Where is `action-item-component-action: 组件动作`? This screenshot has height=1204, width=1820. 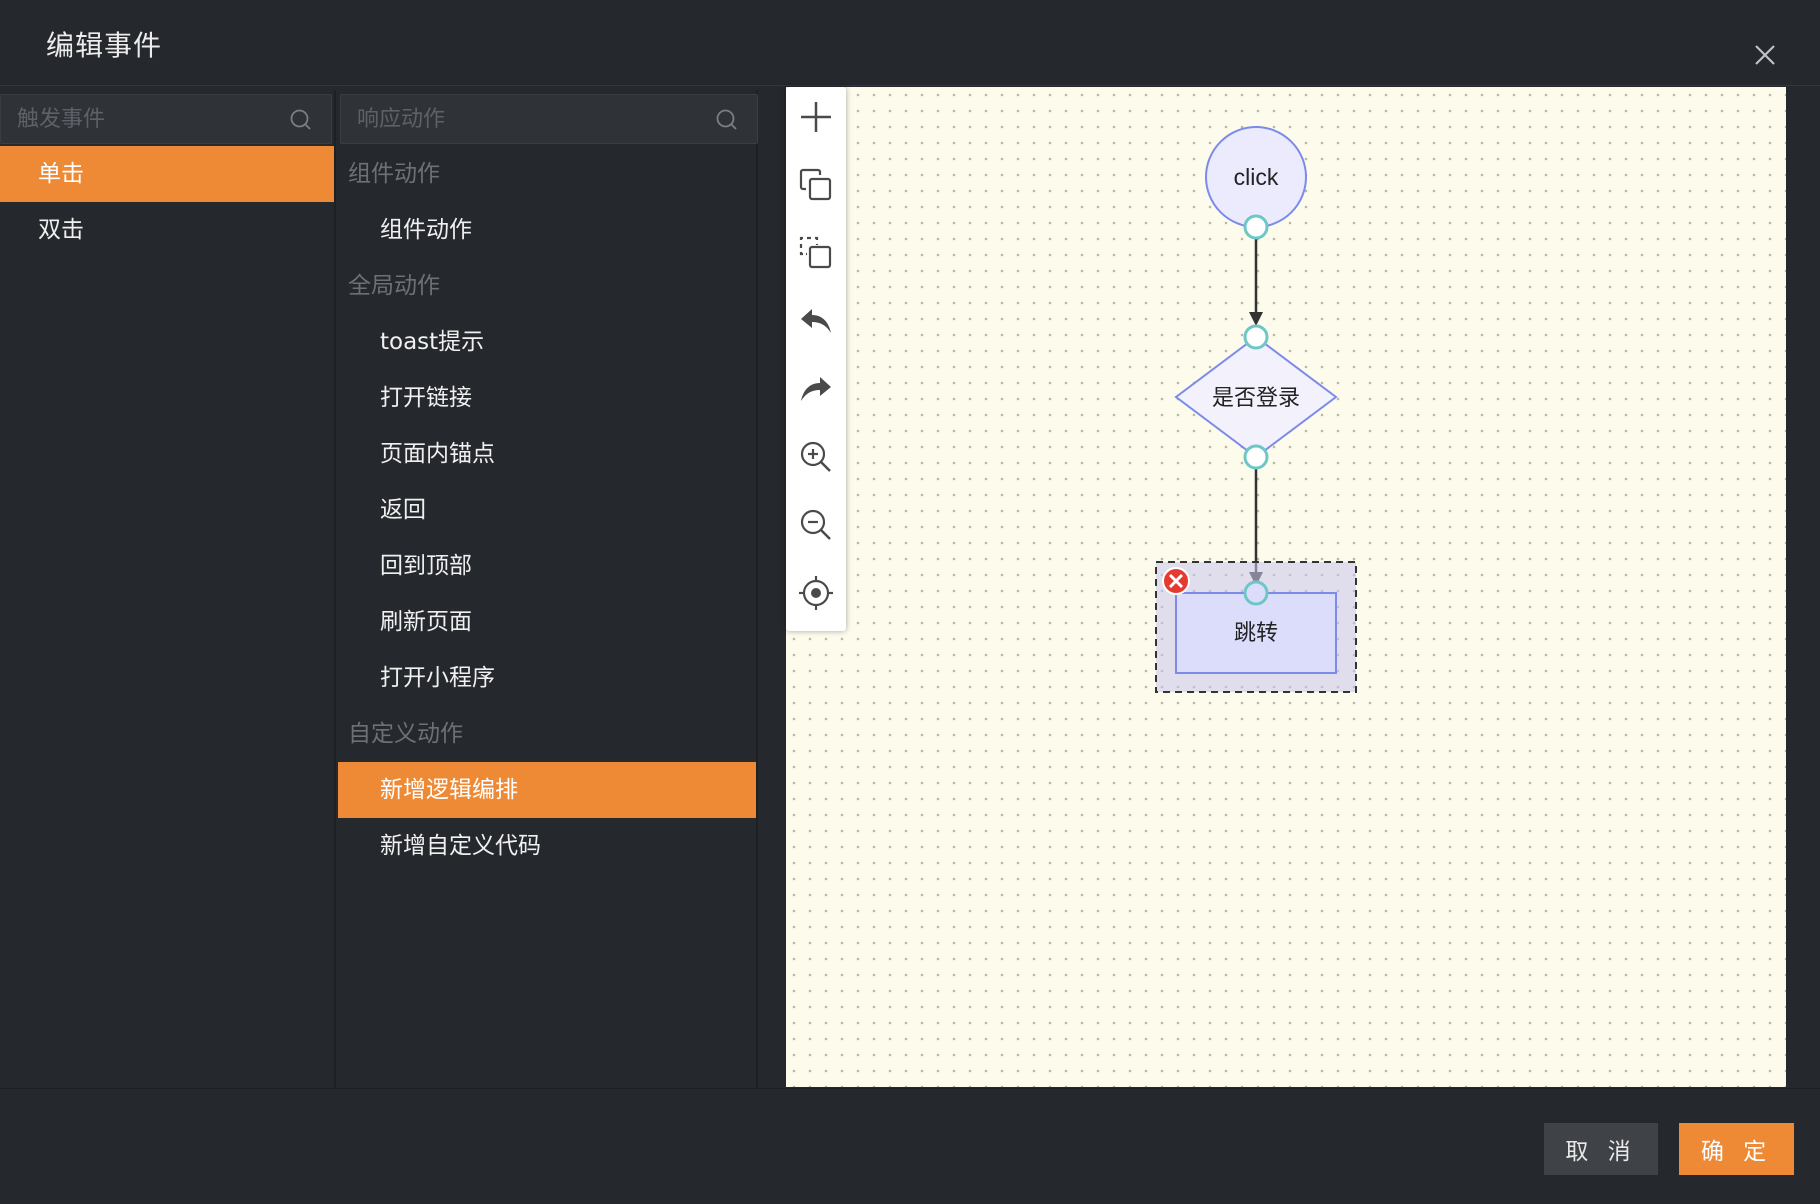
action-item-component-action: 组件动作 is located at coordinates (547, 230).